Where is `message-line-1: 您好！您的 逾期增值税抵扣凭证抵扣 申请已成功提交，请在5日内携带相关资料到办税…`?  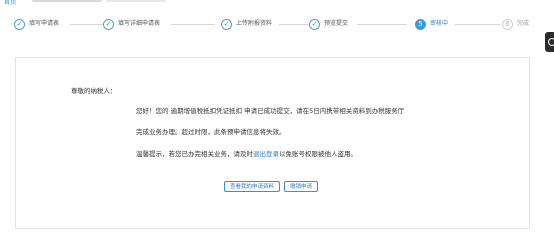
message-line-1: 您好！您的 逾期增值税抵扣凭证抵扣 申请已成功提交，请在5日内携带相关资料到办税… is located at coordinates (270, 111).